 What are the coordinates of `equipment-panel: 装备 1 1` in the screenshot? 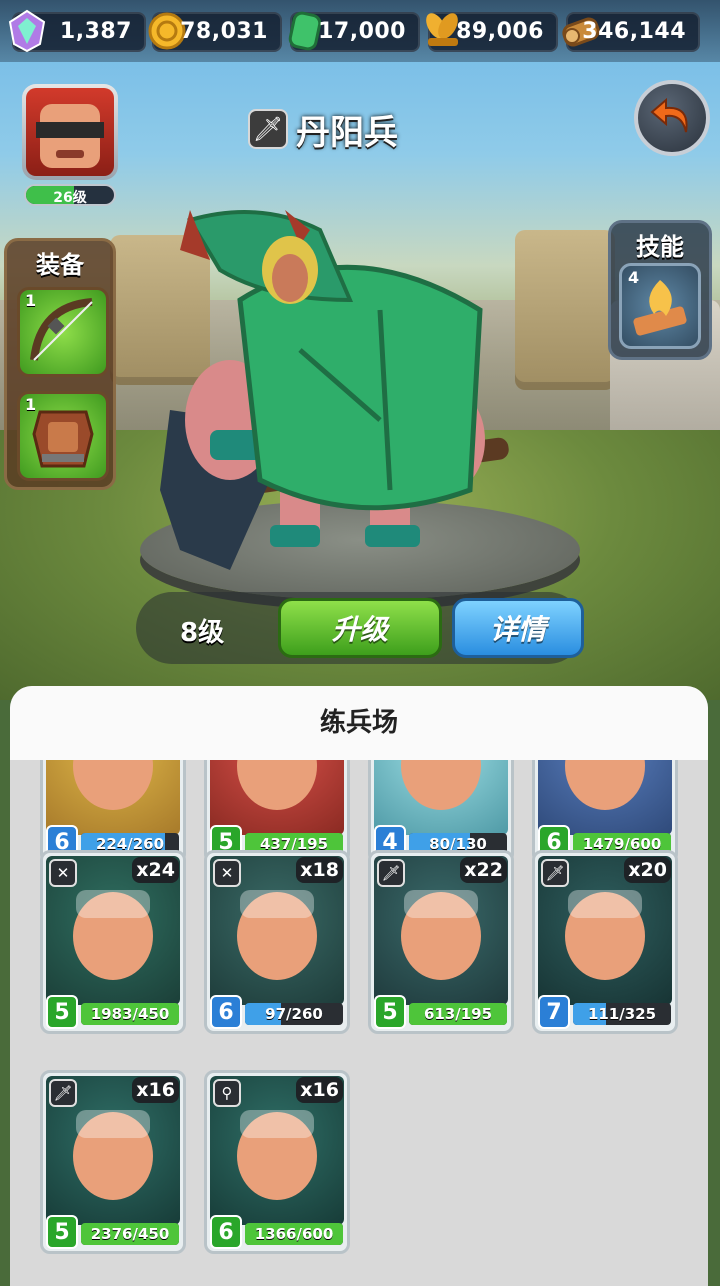 It's located at (60, 364).